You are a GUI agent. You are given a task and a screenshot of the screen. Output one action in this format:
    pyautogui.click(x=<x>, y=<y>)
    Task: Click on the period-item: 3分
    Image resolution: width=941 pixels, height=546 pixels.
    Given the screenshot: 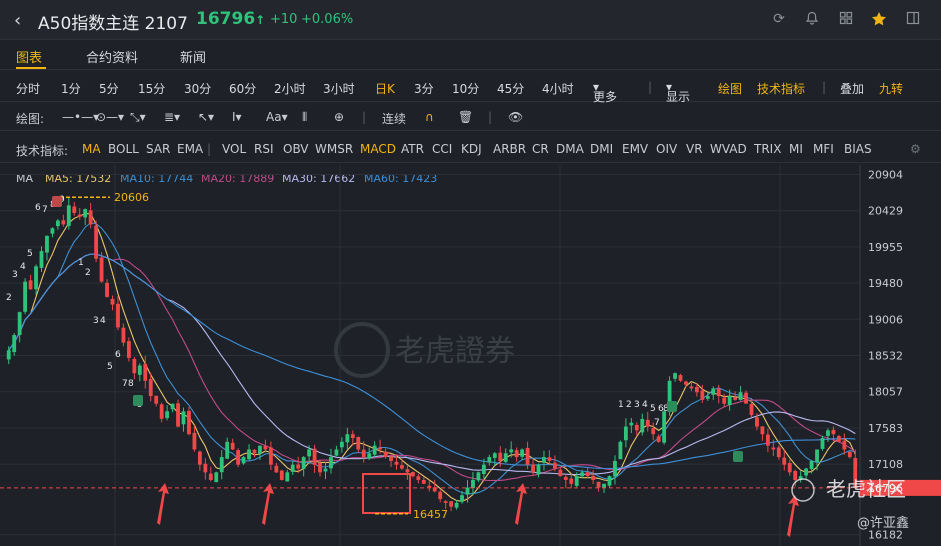 What is the action you would take?
    pyautogui.click(x=424, y=88)
    